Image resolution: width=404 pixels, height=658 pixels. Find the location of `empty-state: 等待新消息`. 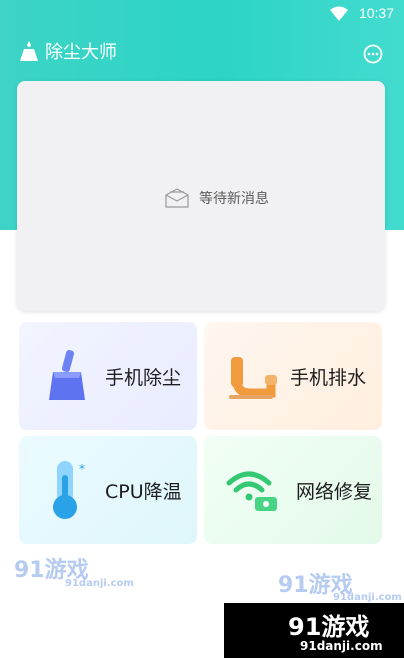

empty-state: 等待新消息 is located at coordinates (216, 198).